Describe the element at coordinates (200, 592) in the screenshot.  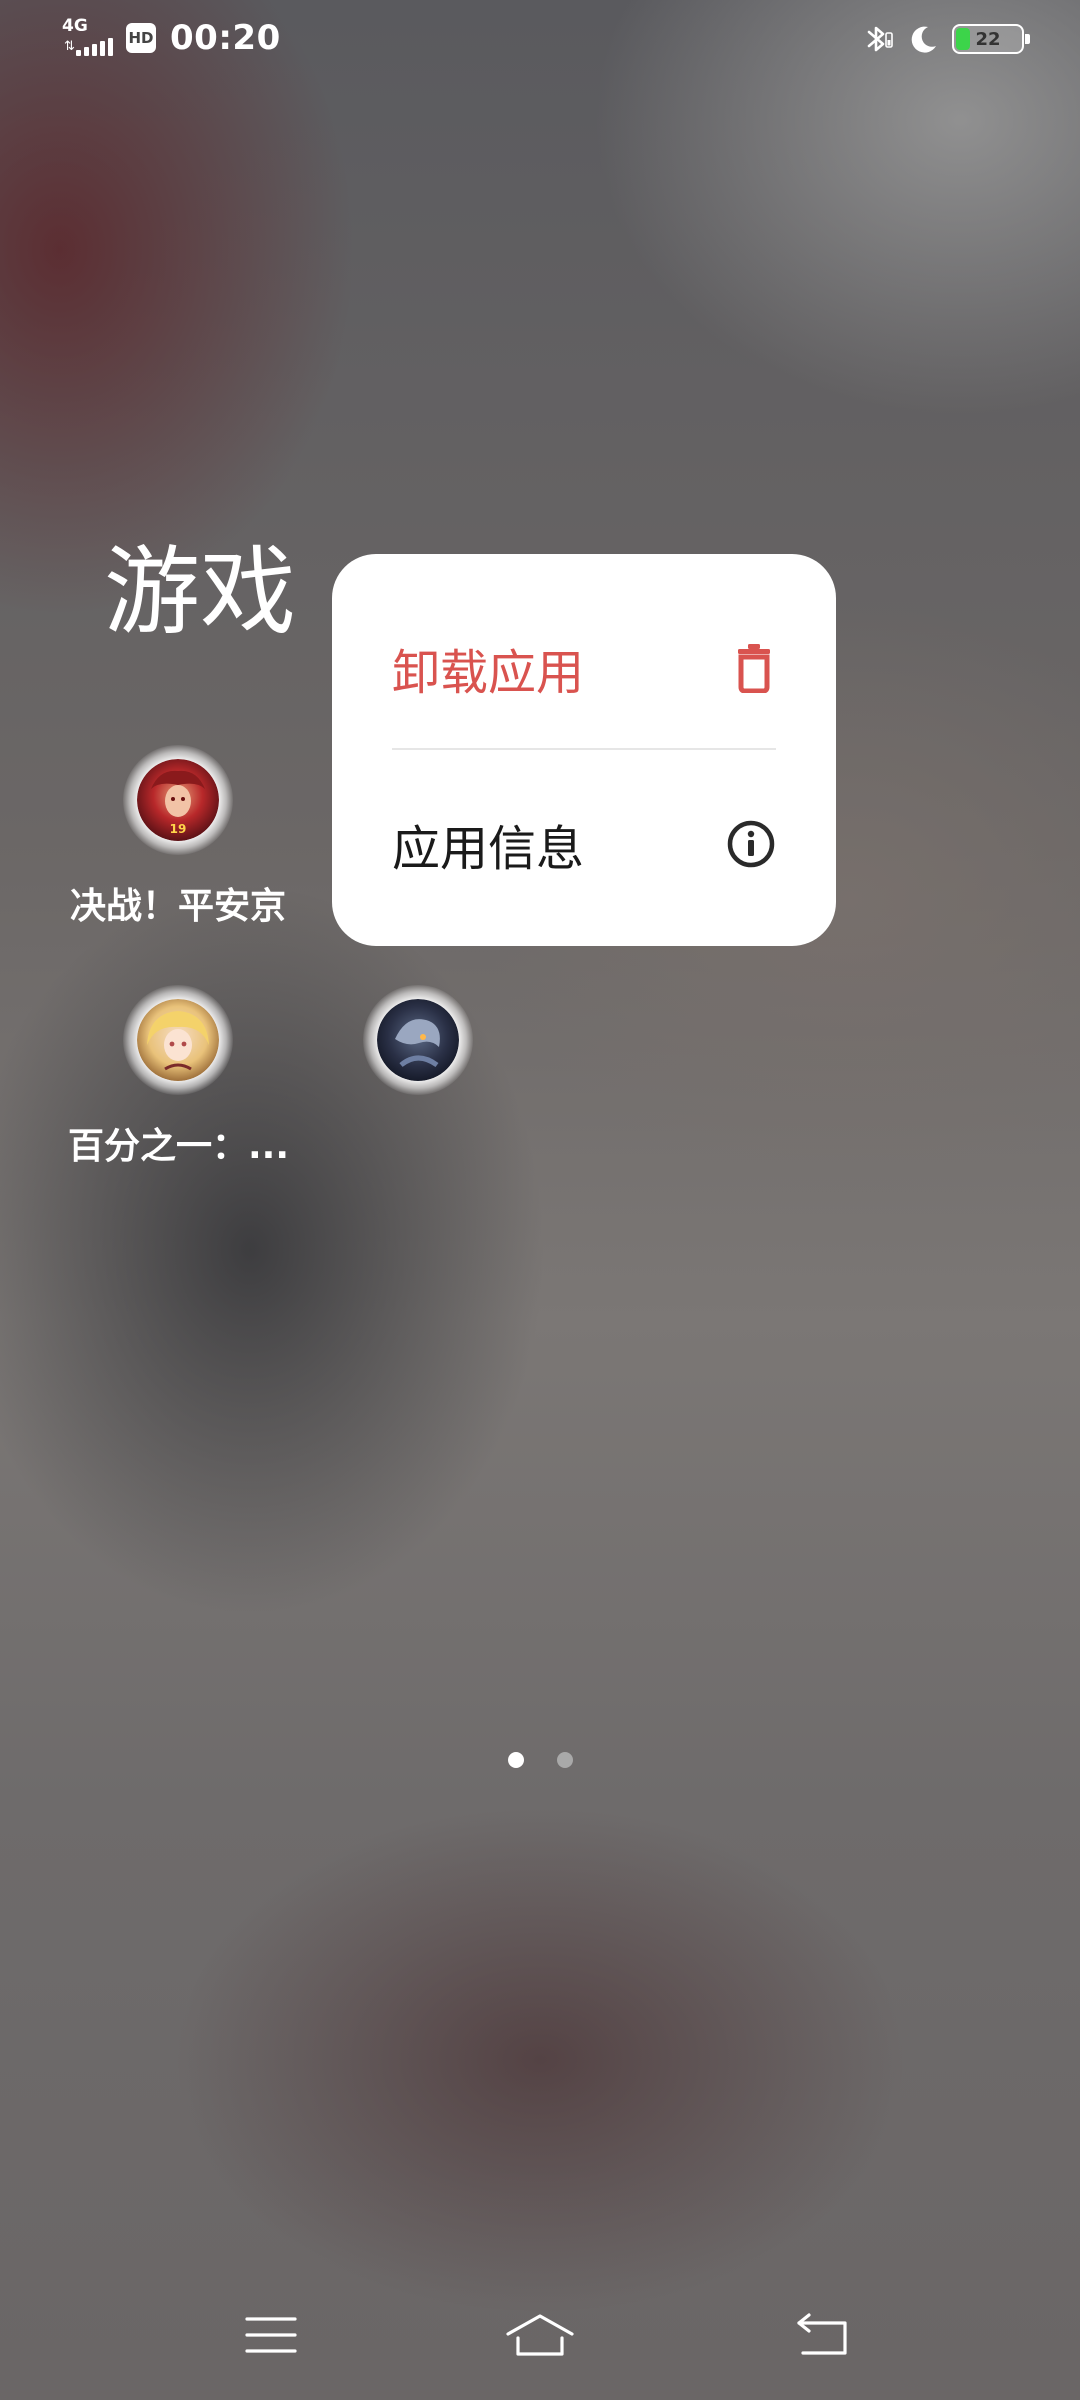
I see `folder-title: 游戏` at that location.